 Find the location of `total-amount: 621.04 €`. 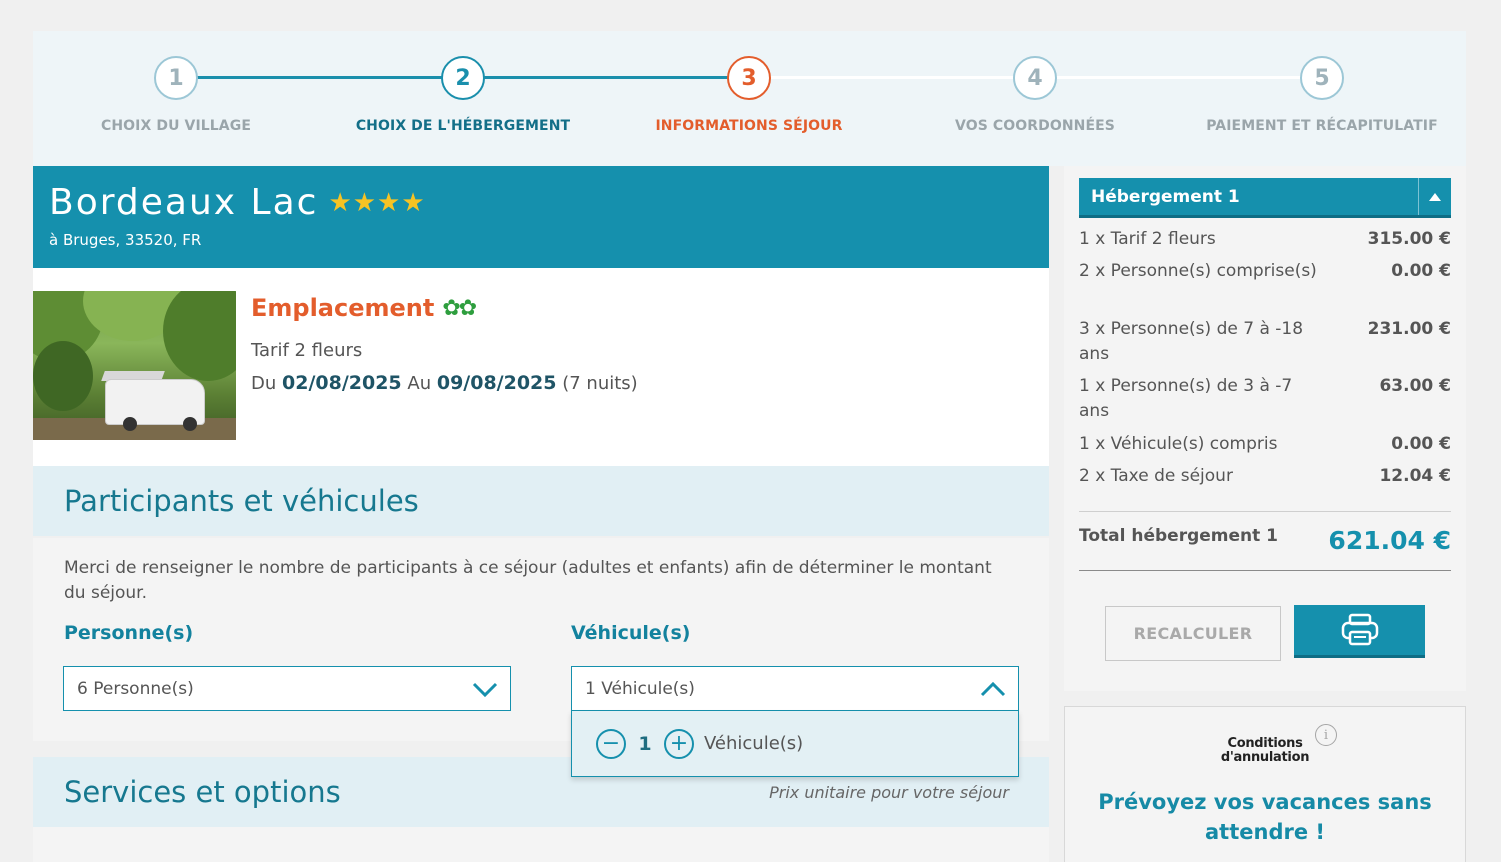

total-amount: 621.04 € is located at coordinates (1389, 540).